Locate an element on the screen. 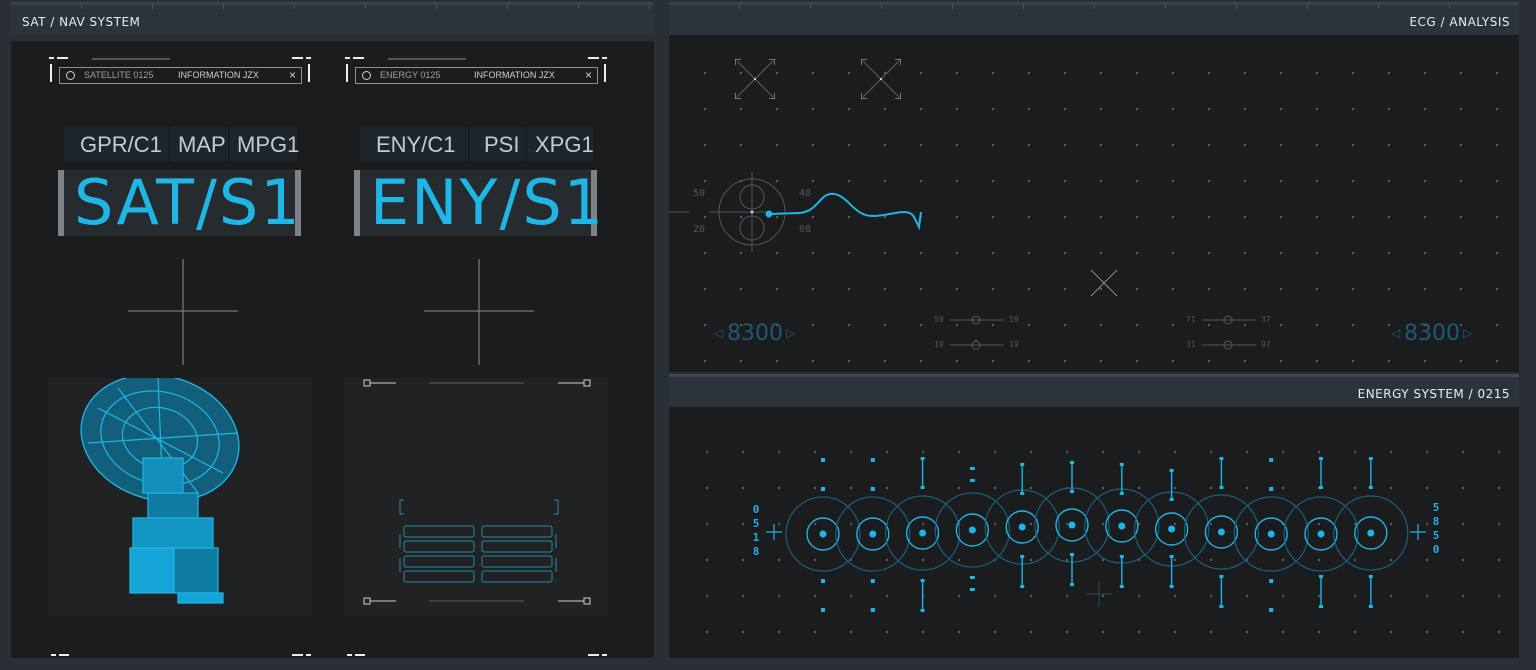  info-label: SATELLITE 0125 is located at coordinates (119, 75).